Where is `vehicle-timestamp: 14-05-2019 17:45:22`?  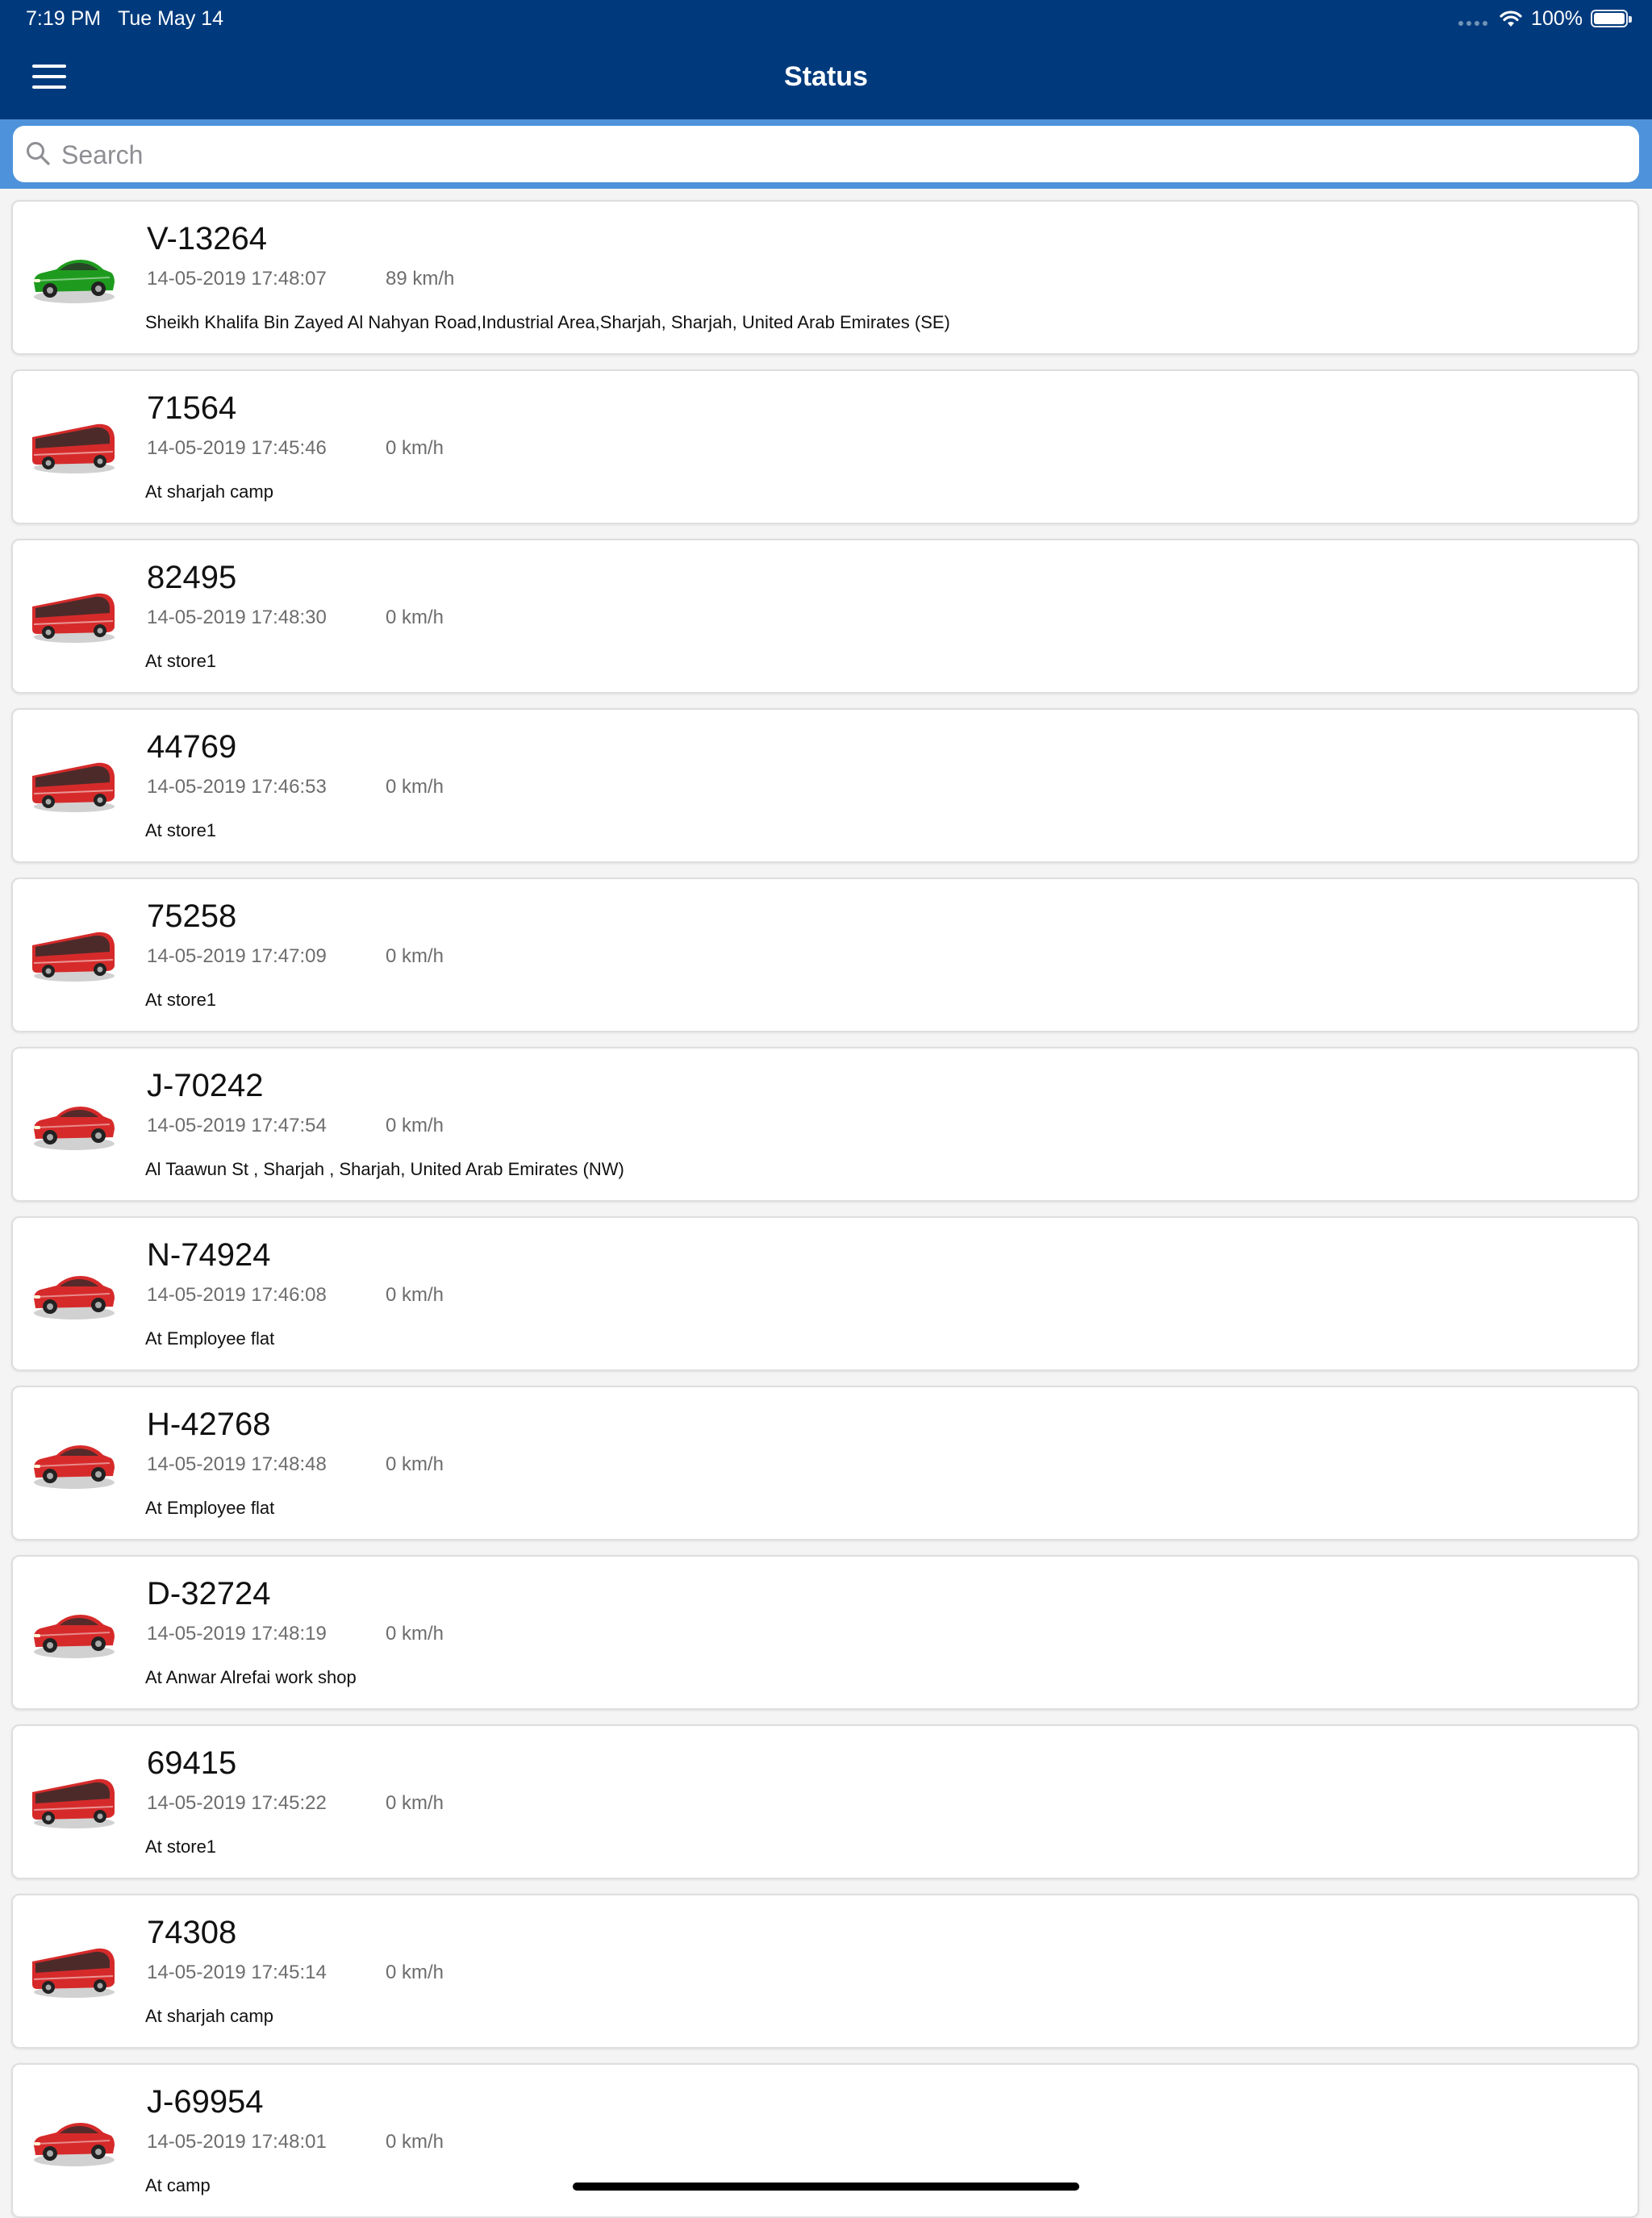
vehicle-timestamp: 14-05-2019 17:45:22 is located at coordinates (237, 1803).